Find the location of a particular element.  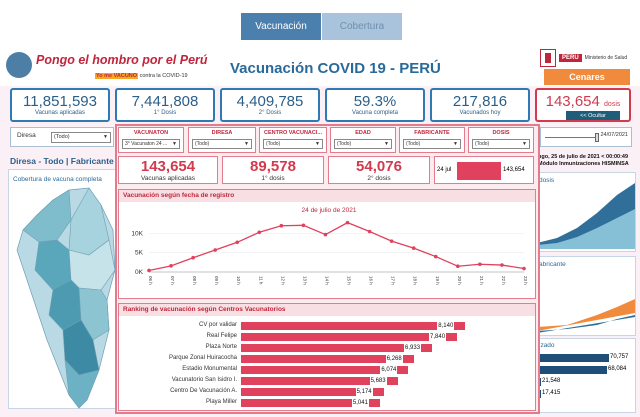

daily-bar-value: 143,654 is located at coordinates (514, 170).